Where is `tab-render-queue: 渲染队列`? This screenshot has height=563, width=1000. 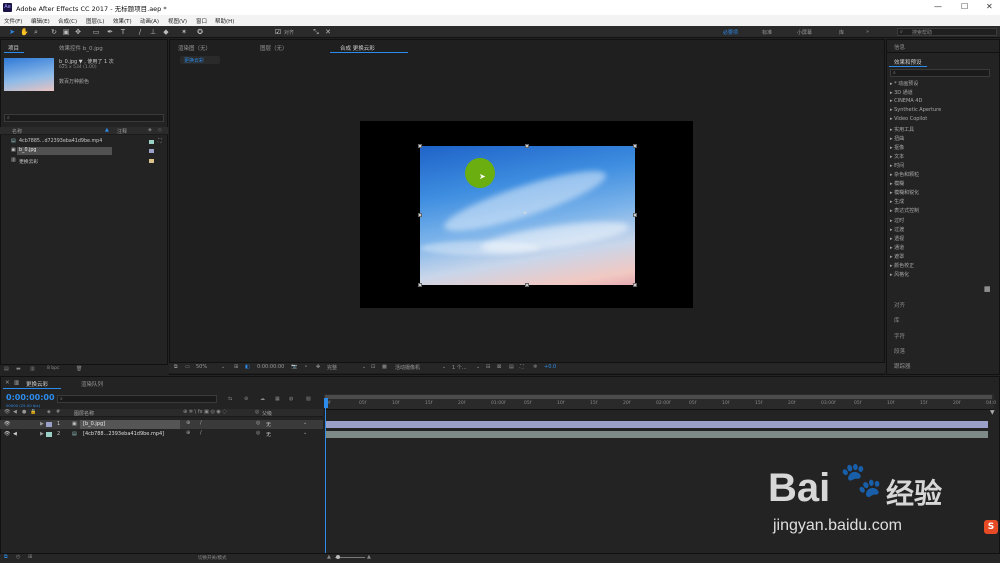 tab-render-queue: 渲染队列 is located at coordinates (92, 384).